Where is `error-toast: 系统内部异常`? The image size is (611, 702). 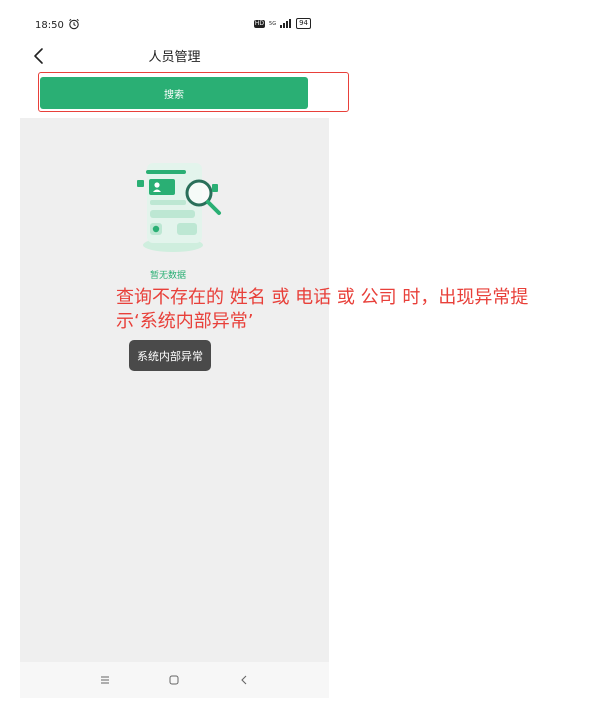 error-toast: 系统内部异常 is located at coordinates (170, 355).